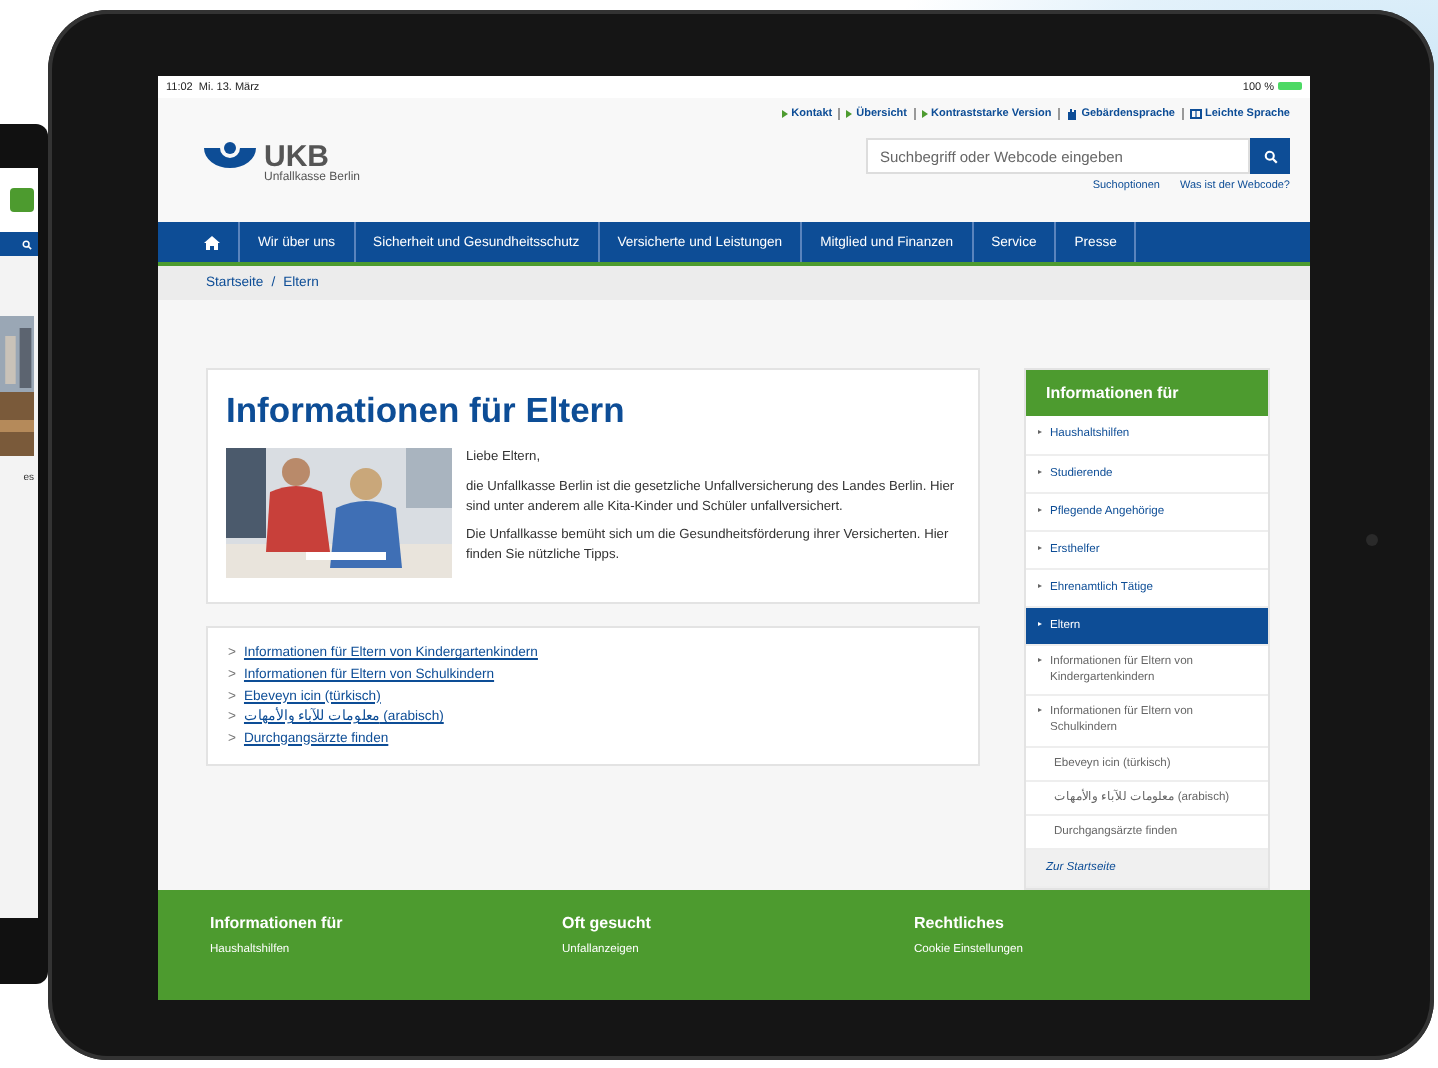 The width and height of the screenshot is (1438, 1068). I want to click on footer-heading: Oft gesucht, so click(607, 923).